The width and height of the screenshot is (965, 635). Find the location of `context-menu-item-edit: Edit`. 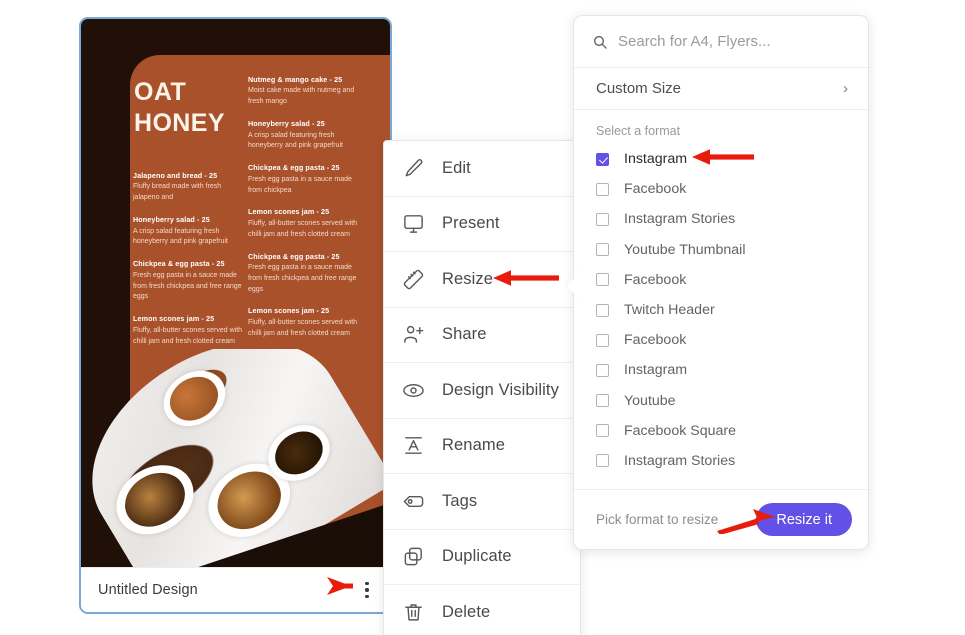

context-menu-item-edit: Edit is located at coordinates (482, 169).